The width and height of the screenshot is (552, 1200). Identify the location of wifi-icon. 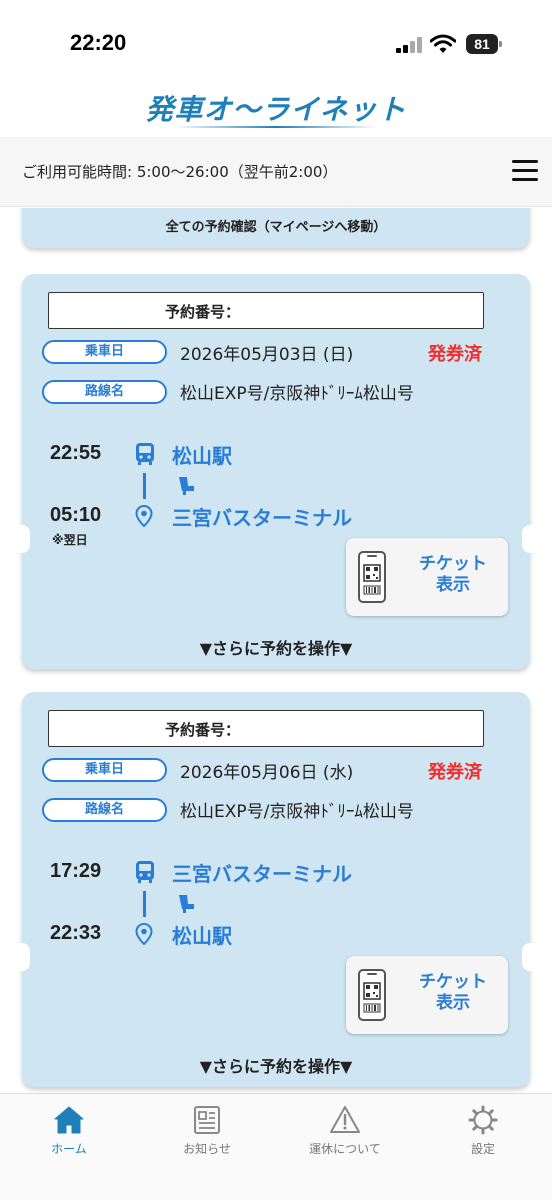
(443, 44).